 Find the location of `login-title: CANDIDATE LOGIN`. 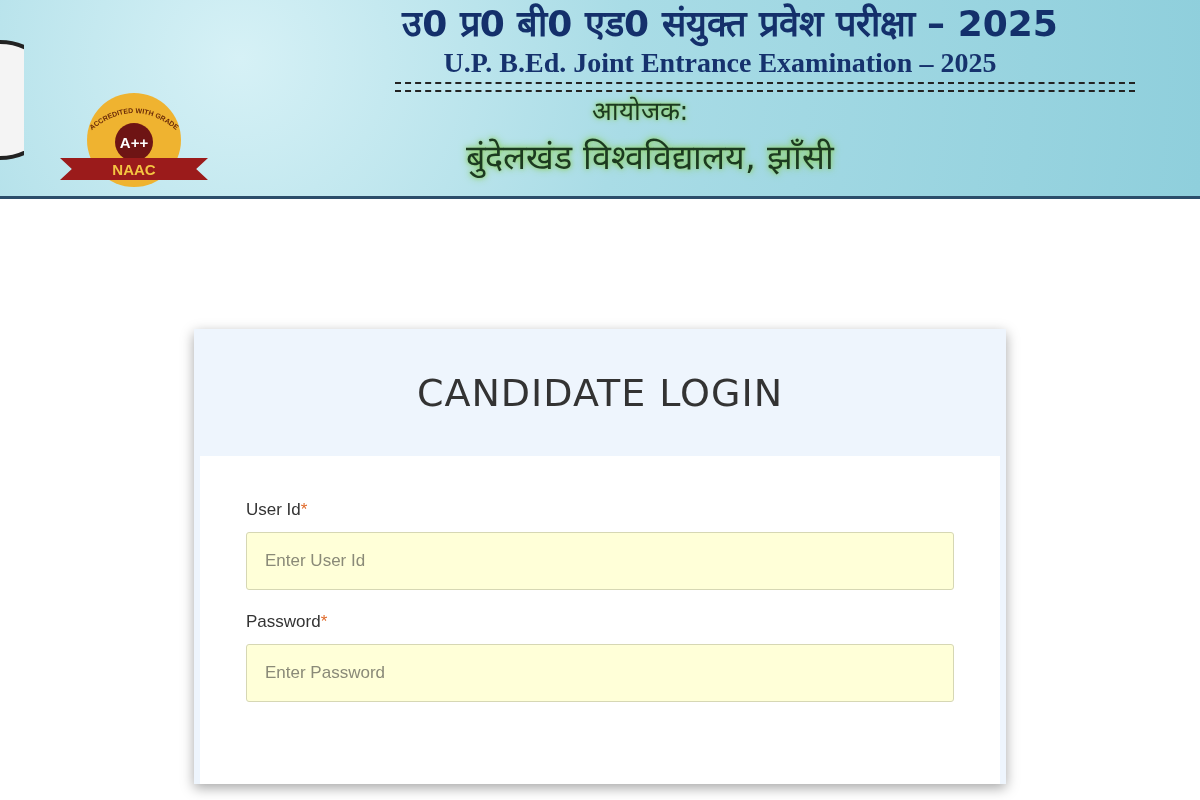

login-title: CANDIDATE LOGIN is located at coordinates (600, 392).